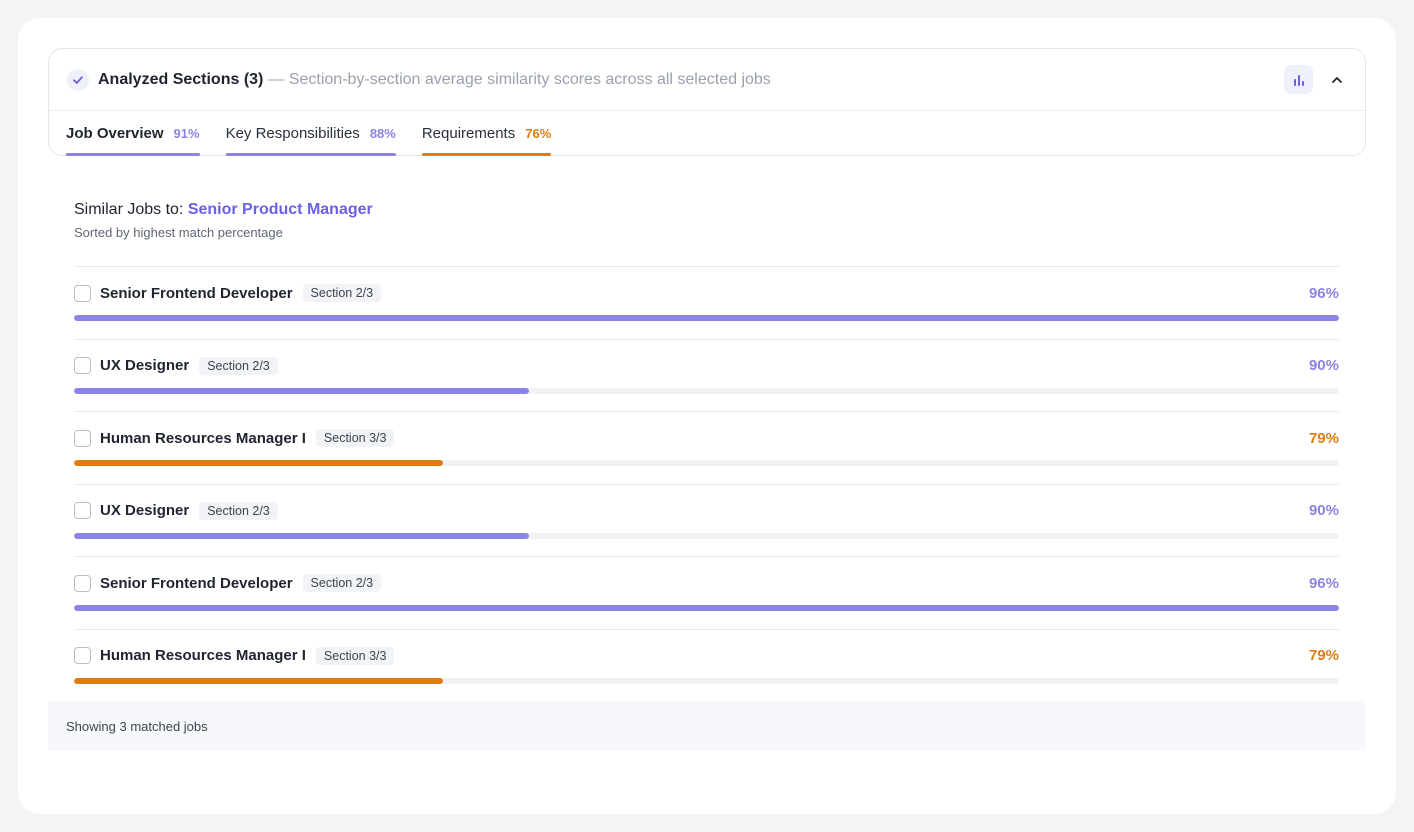 This screenshot has height=832, width=1414. Describe the element at coordinates (280, 209) in the screenshot. I see `target-job-name: Senior Product Manager` at that location.